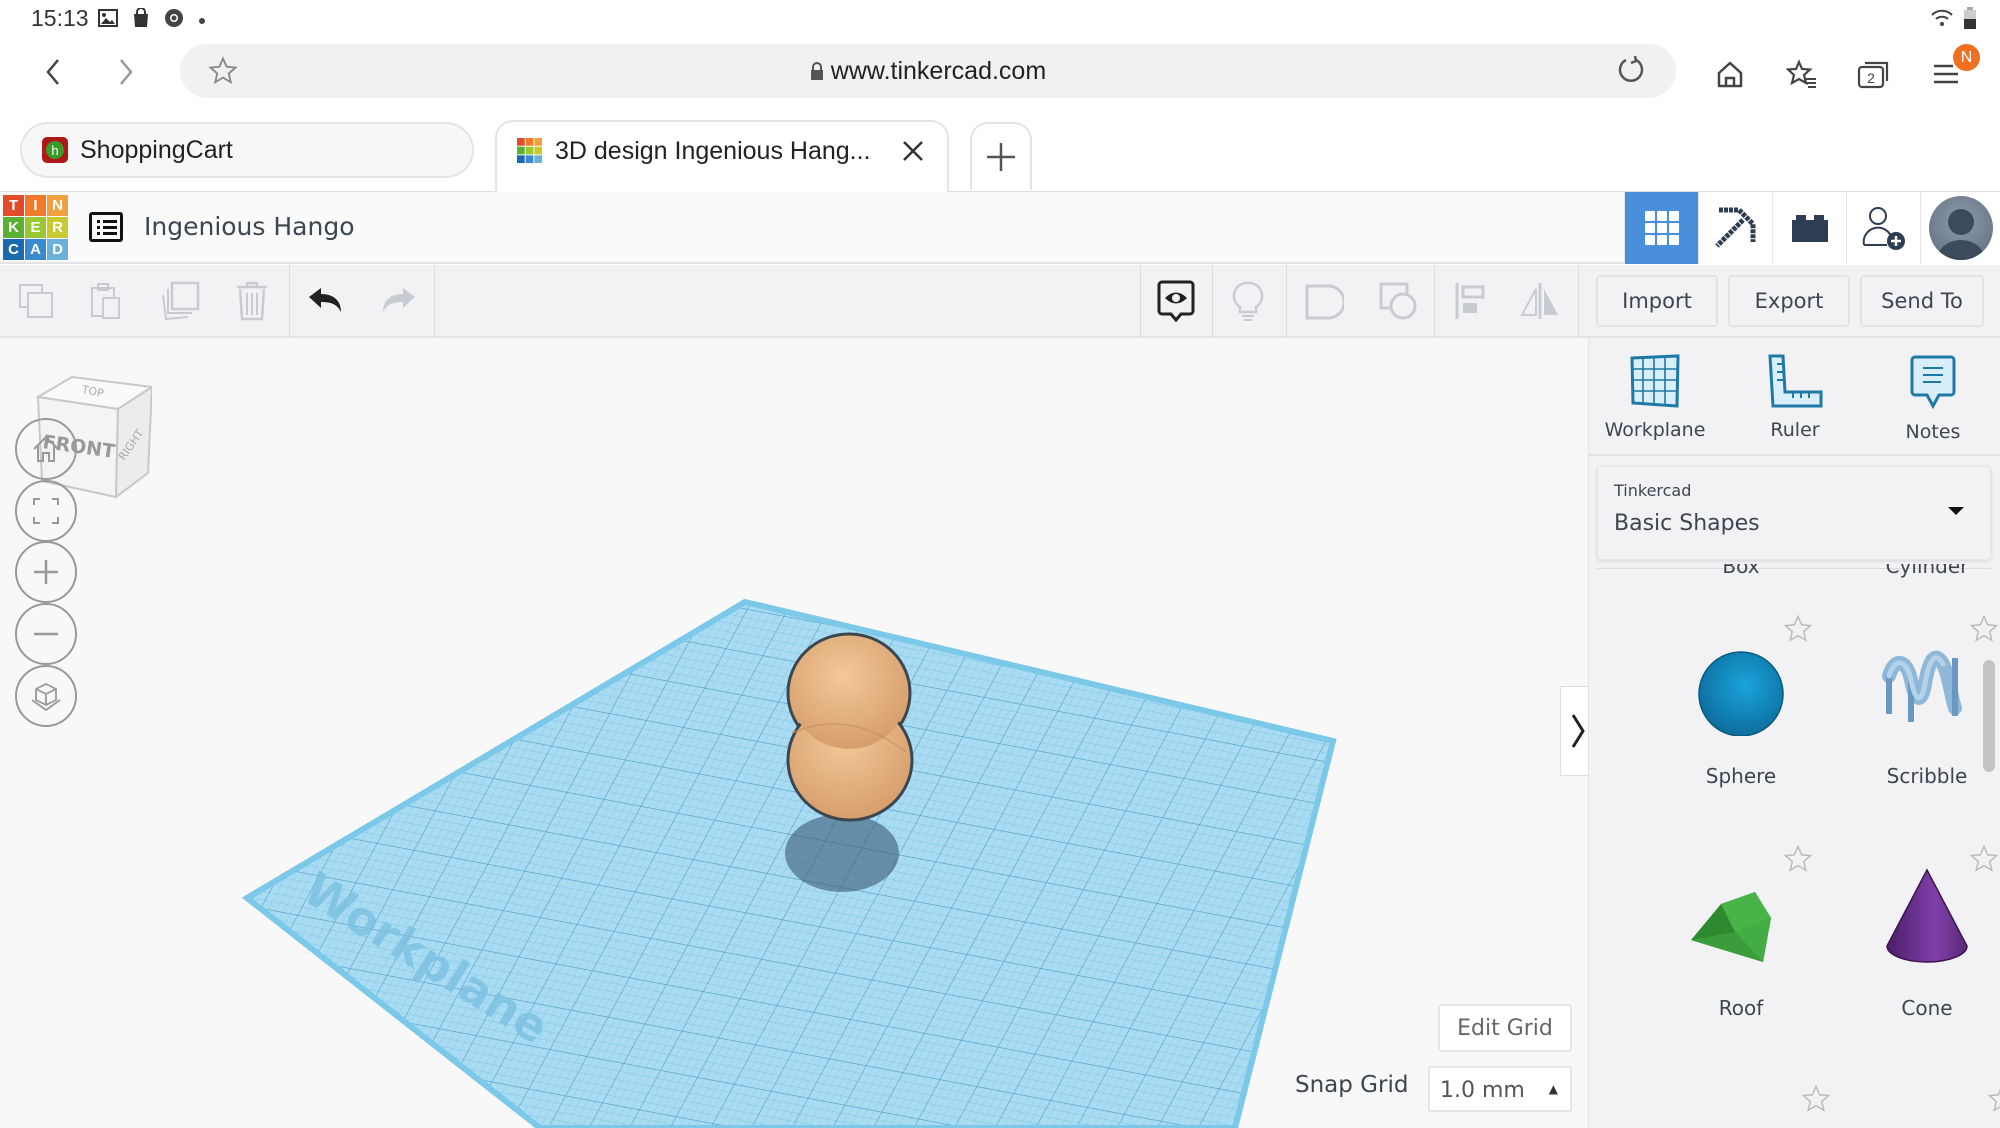 This screenshot has width=2000, height=1128. I want to click on home-icon, so click(46, 448).